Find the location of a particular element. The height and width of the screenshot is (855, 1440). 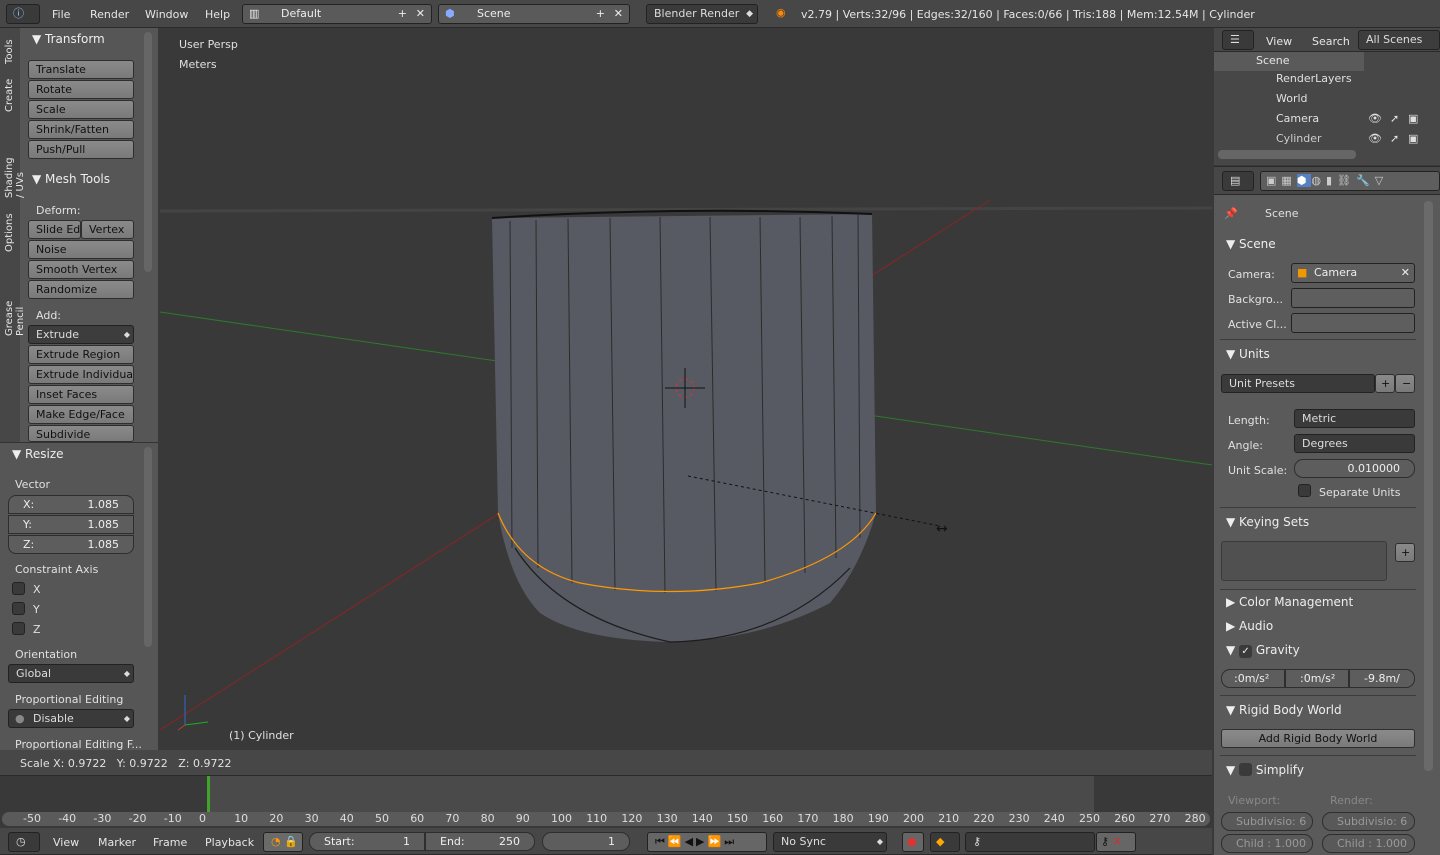

timeline-menu-view: View is located at coordinates (66, 842).